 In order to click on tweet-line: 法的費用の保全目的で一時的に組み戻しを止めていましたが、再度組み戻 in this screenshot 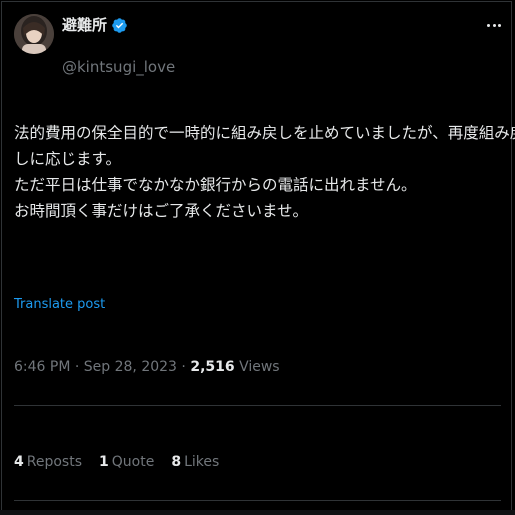, I will do `click(264, 133)`.